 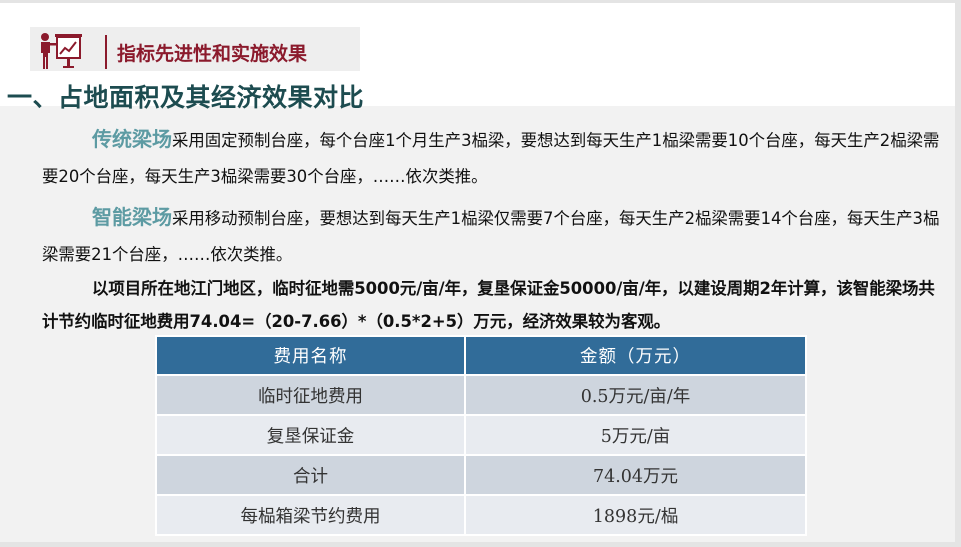 What do you see at coordinates (212, 54) in the screenshot?
I see `header-title: 指标先进性和实施效果` at bounding box center [212, 54].